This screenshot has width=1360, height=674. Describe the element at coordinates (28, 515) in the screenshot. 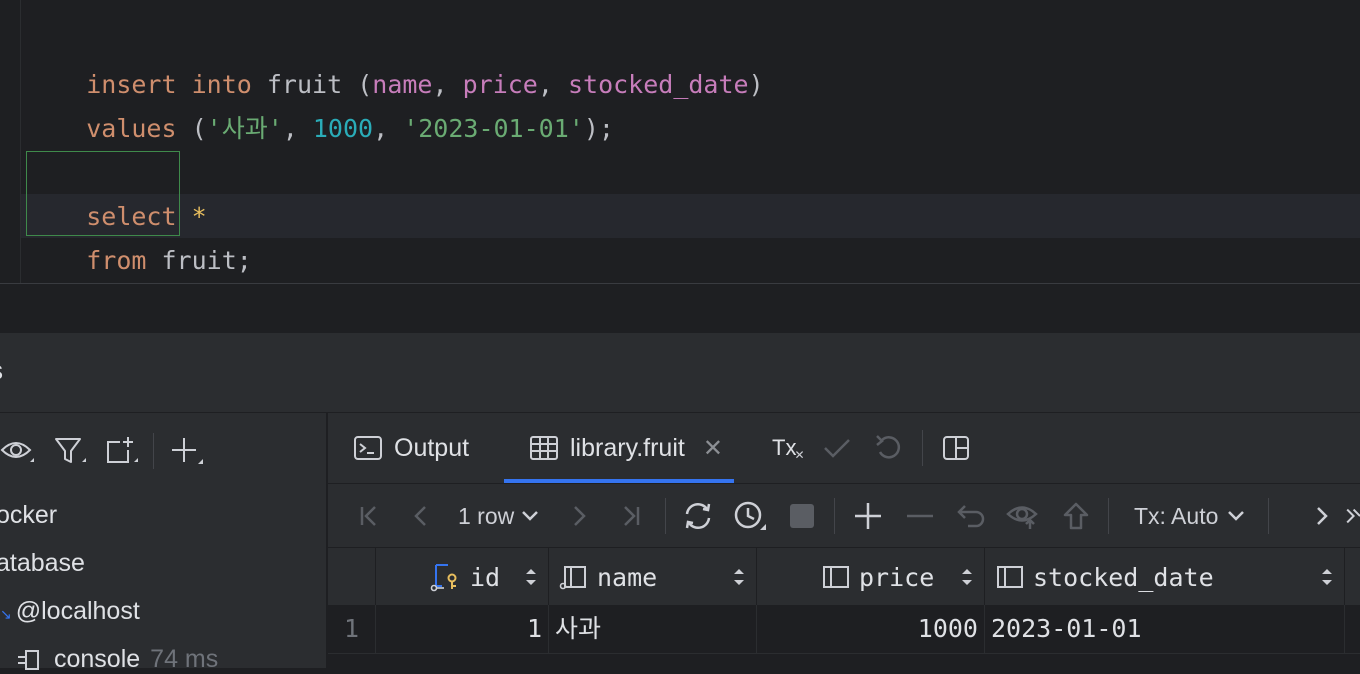

I see `tree-item-docker: ocker` at that location.